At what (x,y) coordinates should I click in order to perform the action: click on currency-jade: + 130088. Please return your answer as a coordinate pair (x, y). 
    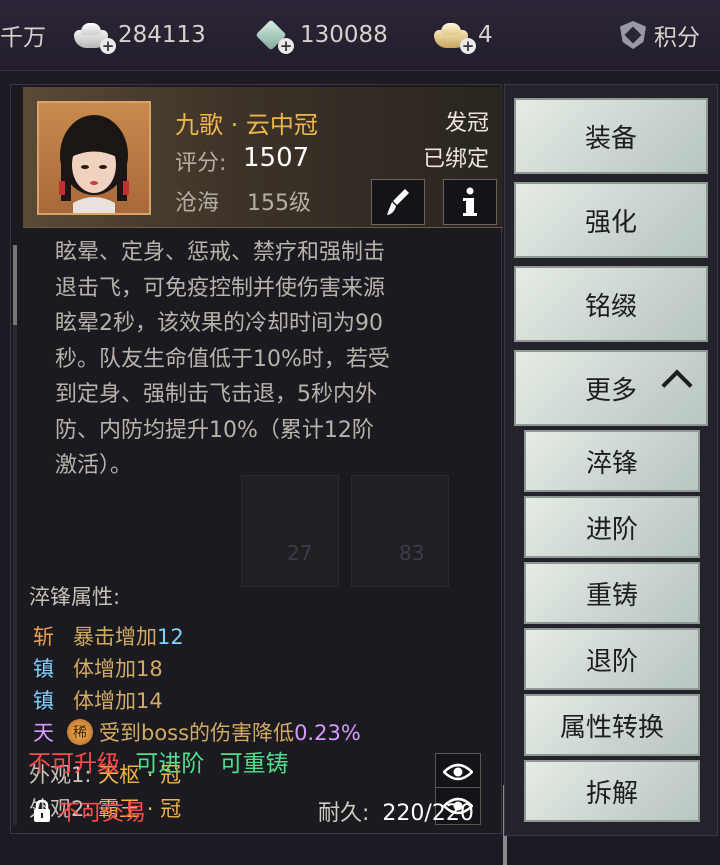
    Looking at the image, I should click on (321, 35).